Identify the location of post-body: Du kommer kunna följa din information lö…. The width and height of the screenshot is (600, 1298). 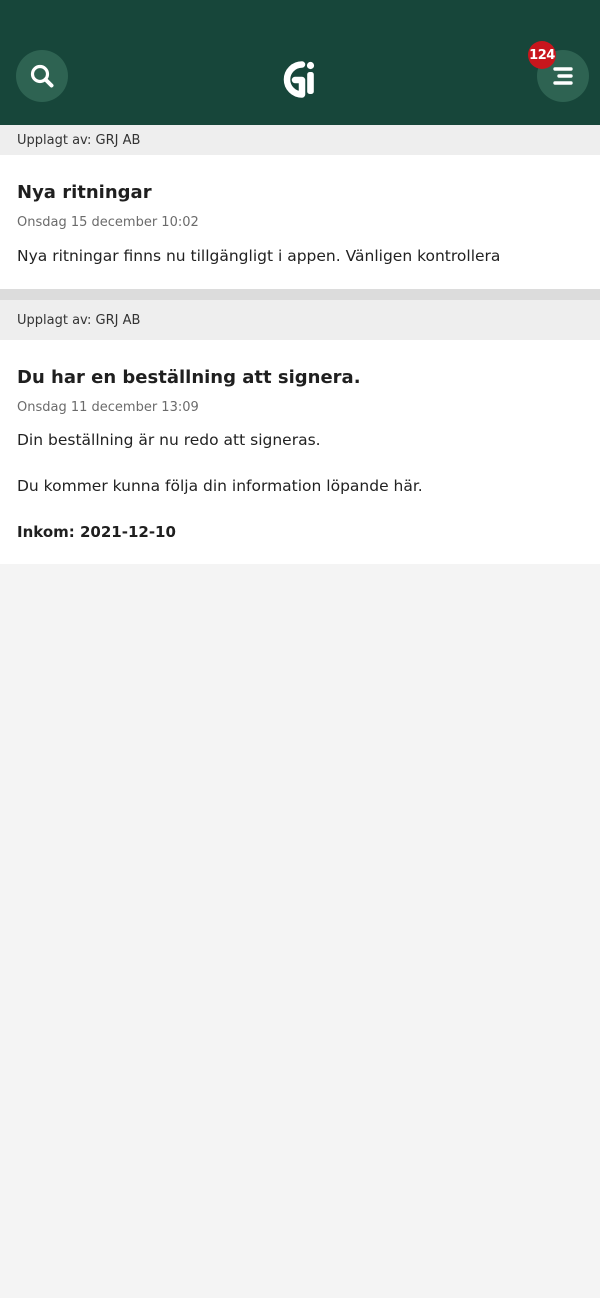
(220, 486).